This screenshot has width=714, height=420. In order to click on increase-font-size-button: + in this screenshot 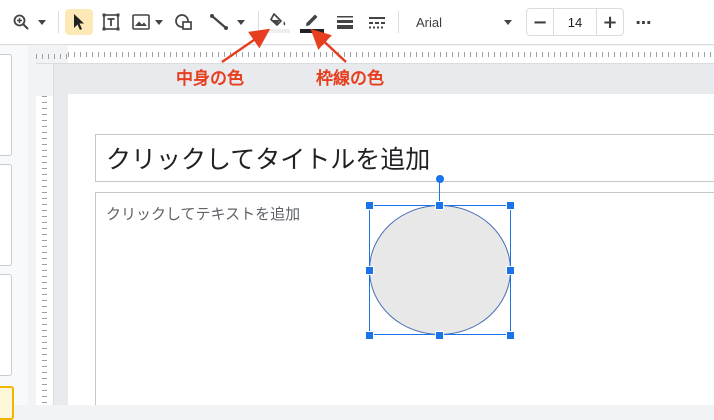, I will do `click(610, 22)`.